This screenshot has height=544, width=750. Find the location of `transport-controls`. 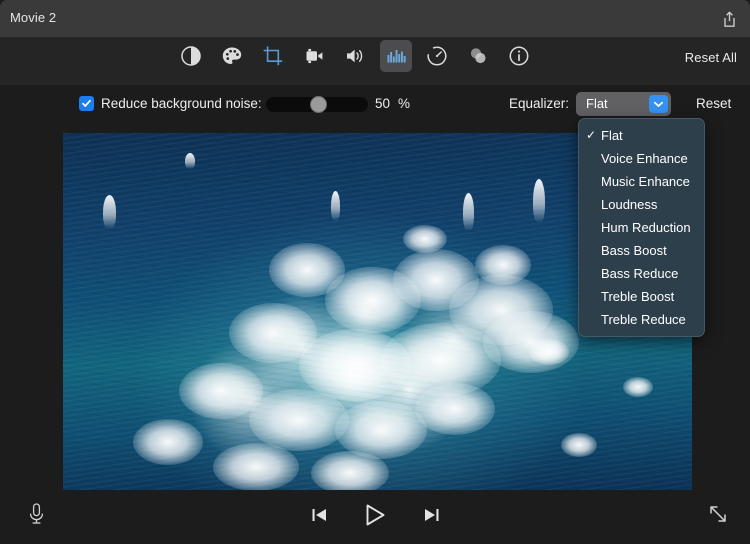

transport-controls is located at coordinates (375, 515).